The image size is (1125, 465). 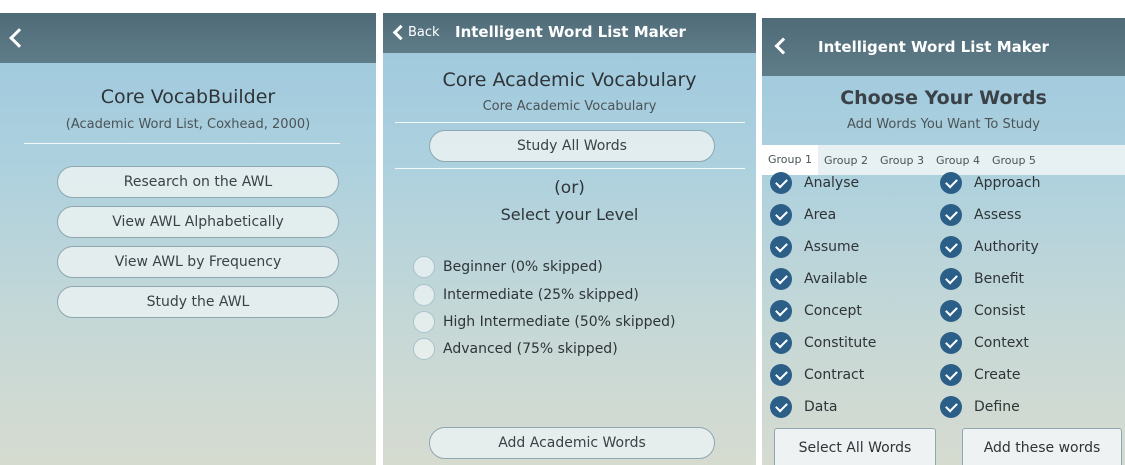 I want to click on group-tabs: Group 1 Group 2 Group 3 Group 4 Group 5, so click(x=943, y=160).